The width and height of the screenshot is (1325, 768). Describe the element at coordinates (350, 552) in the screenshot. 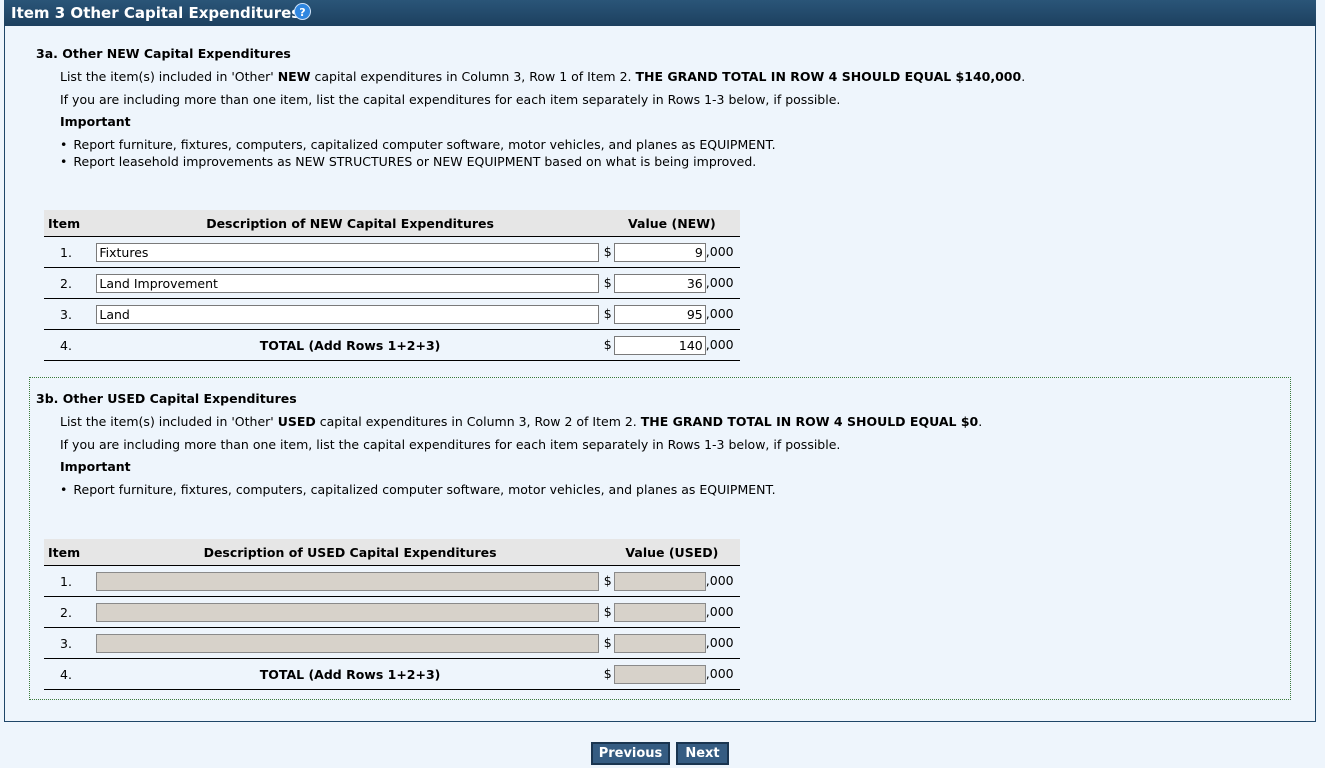

I see `column-header-description: Description of USED Capital Expenditures` at that location.